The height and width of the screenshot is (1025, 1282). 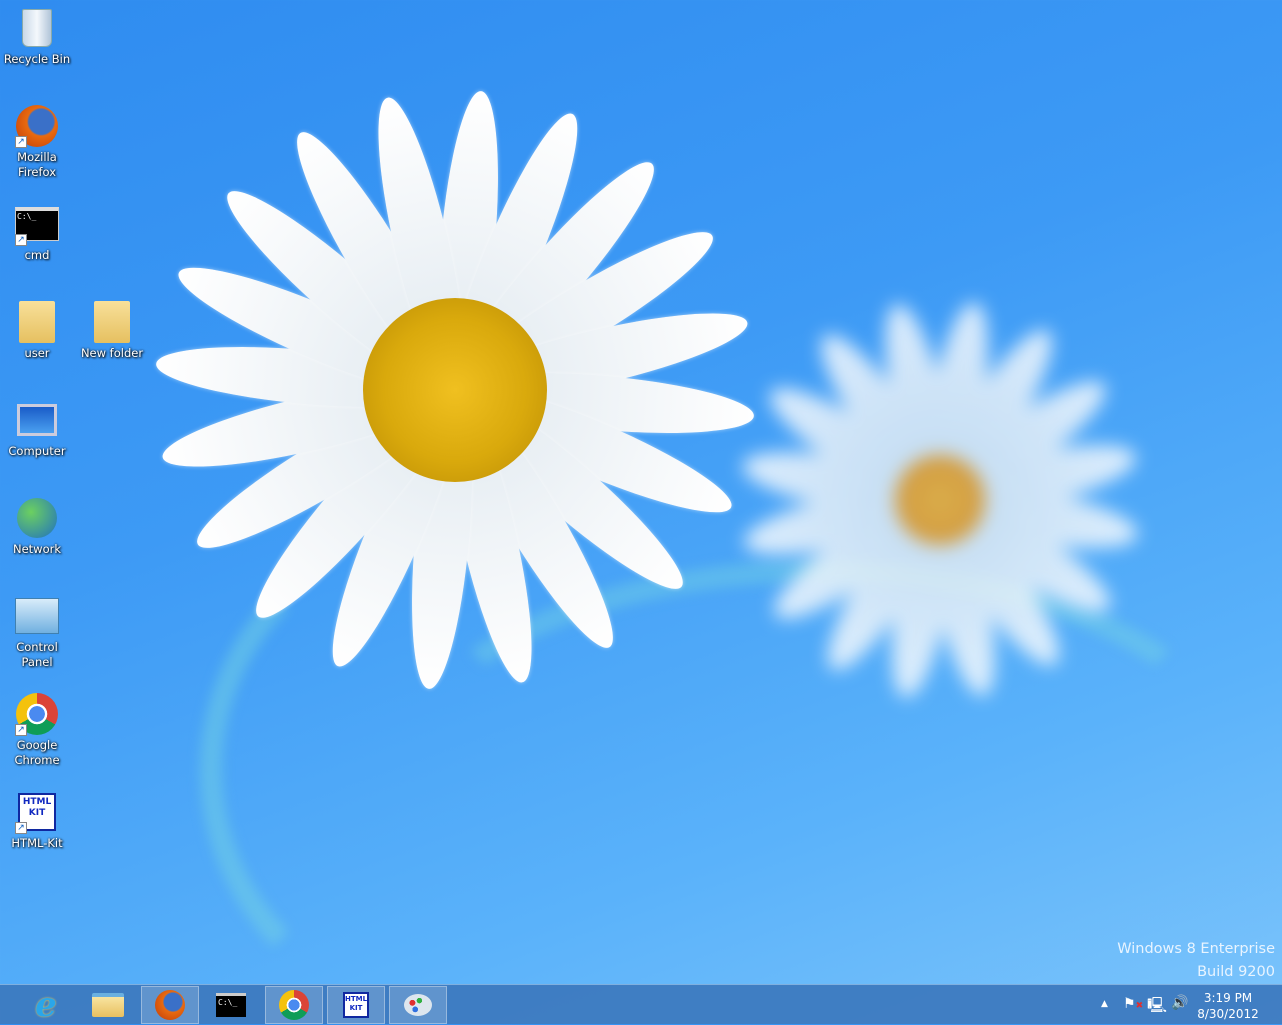 I want to click on chrome-icon, so click(x=294, y=1005).